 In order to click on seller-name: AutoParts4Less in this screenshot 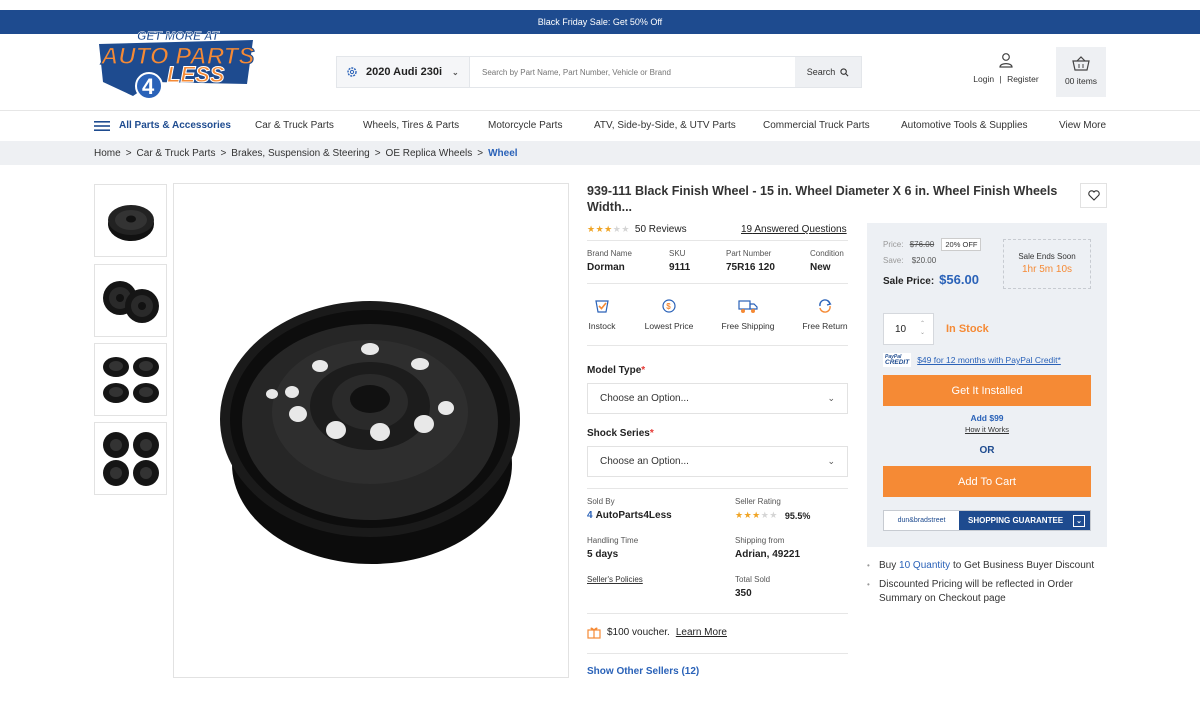, I will do `click(633, 515)`.